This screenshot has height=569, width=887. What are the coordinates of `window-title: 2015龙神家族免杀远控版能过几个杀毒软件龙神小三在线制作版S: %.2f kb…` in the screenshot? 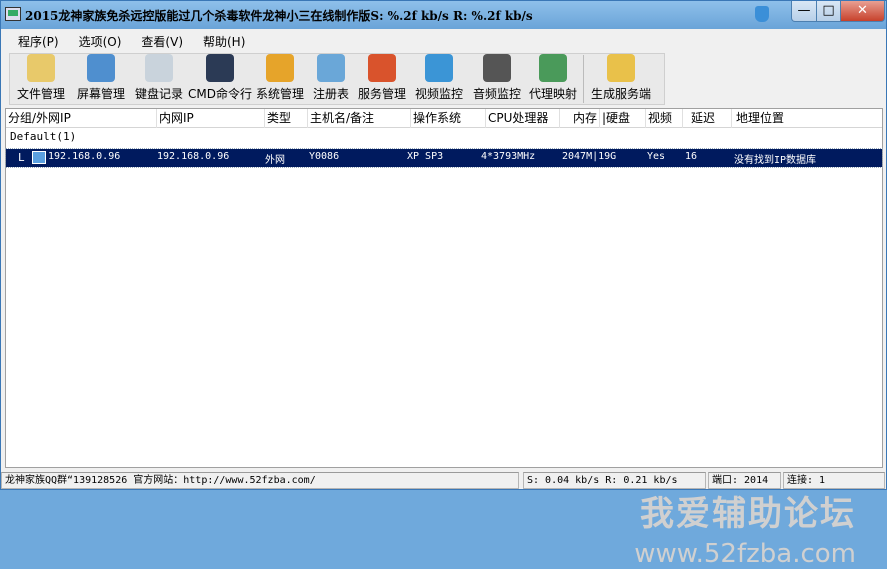 It's located at (279, 16).